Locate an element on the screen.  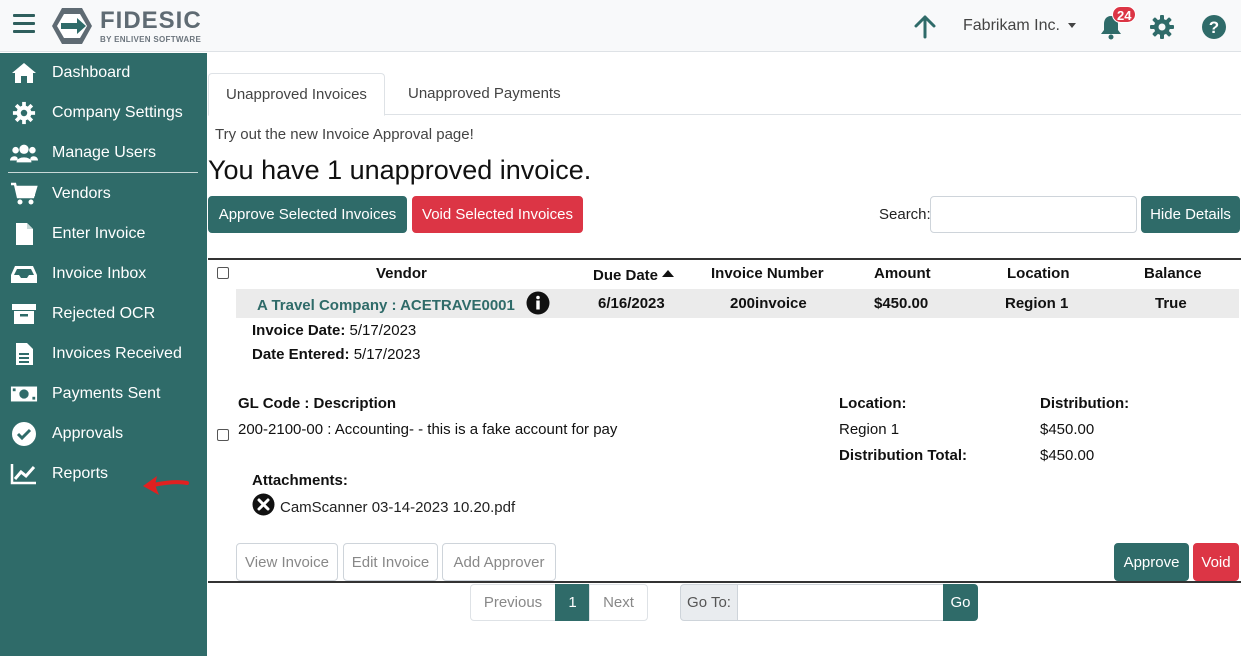
company-dropdown: Fabrikam Inc. is located at coordinates (1019, 26).